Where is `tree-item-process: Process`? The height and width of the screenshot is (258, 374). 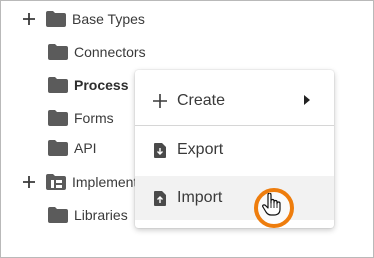 tree-item-process: Process is located at coordinates (88, 85).